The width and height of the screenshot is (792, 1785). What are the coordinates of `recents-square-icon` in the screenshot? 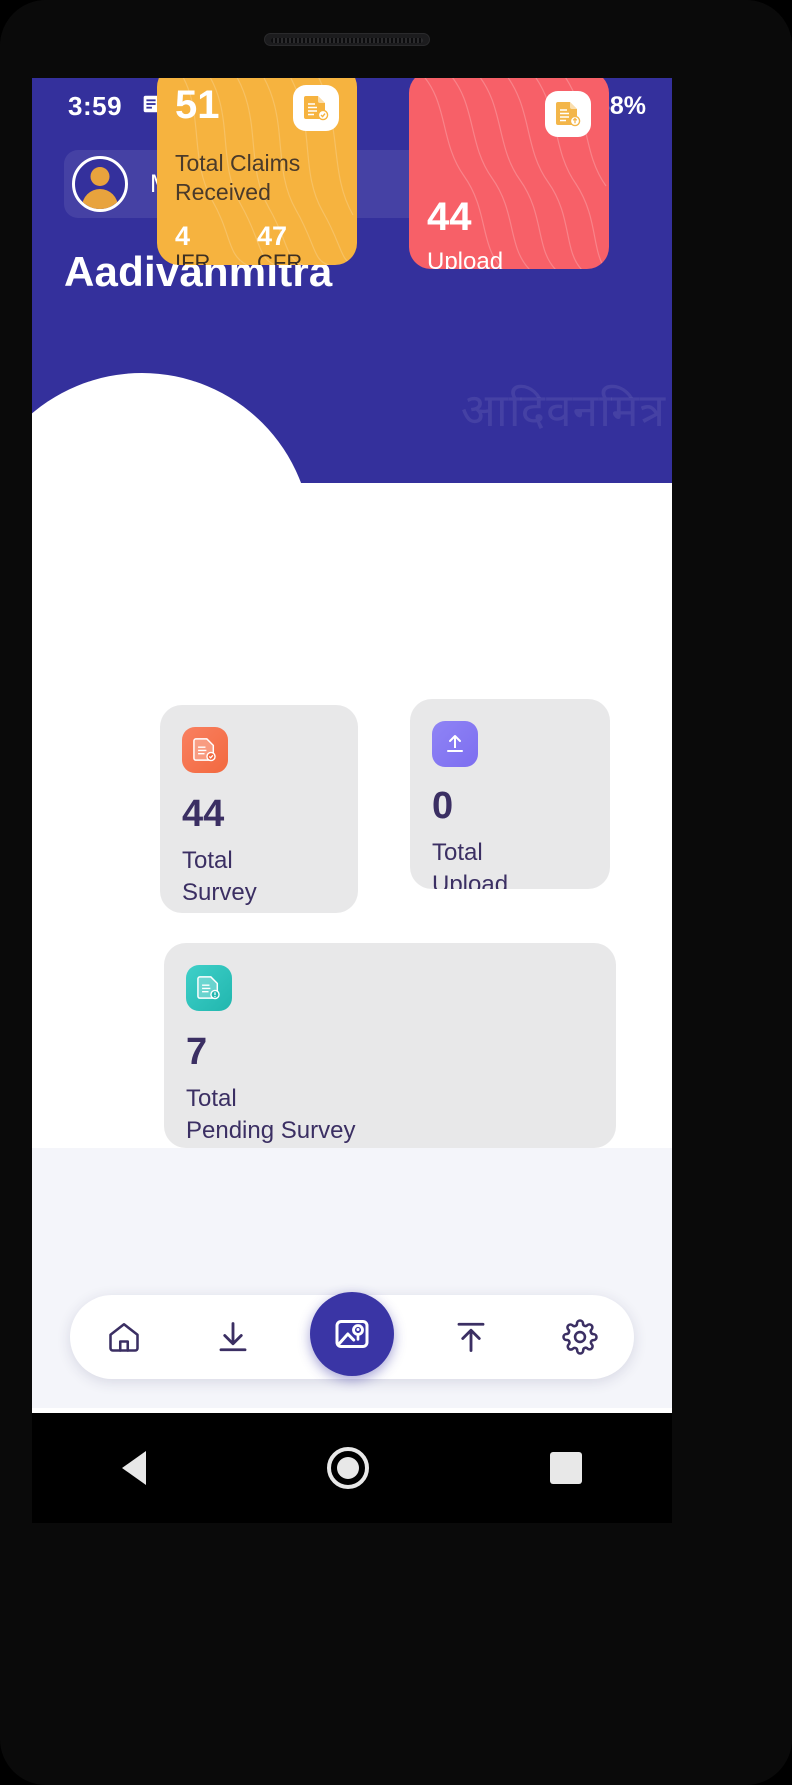 It's located at (565, 1468).